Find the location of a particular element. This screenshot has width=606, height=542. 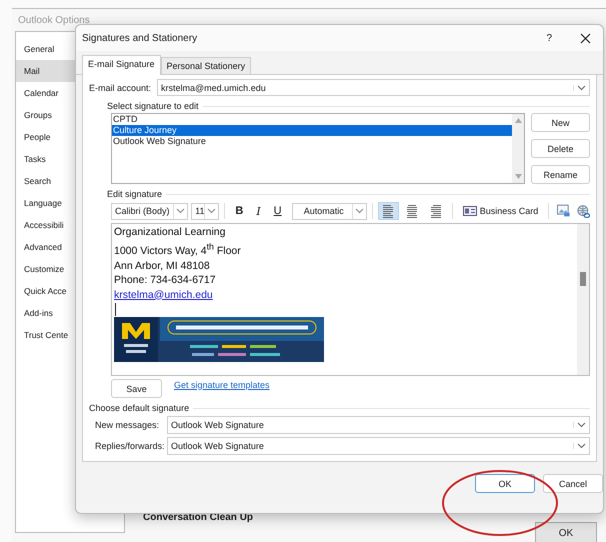

align-left-button is located at coordinates (388, 211).